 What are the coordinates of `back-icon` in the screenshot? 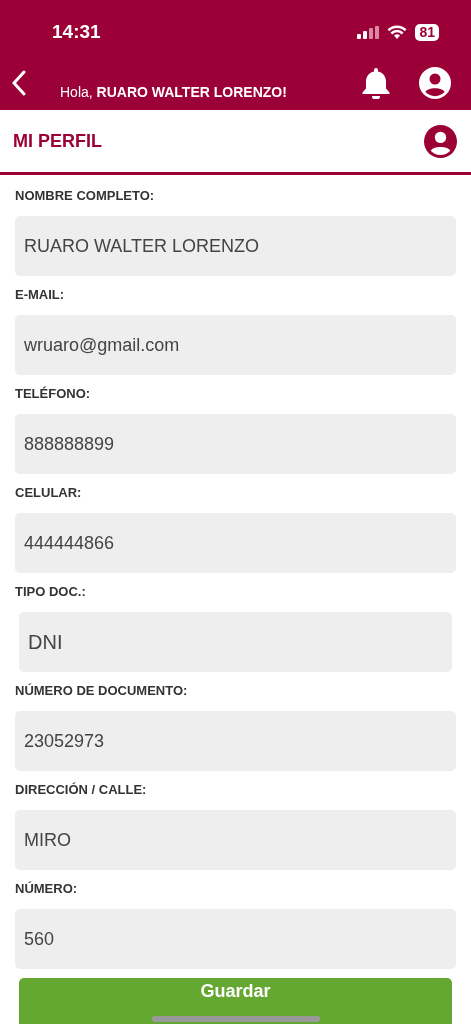 It's located at (19, 83).